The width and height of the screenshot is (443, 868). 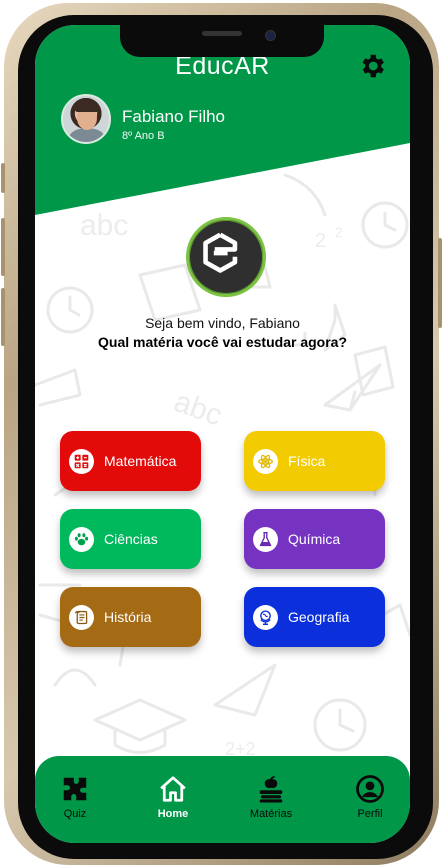 What do you see at coordinates (222, 41) in the screenshot?
I see `notch` at bounding box center [222, 41].